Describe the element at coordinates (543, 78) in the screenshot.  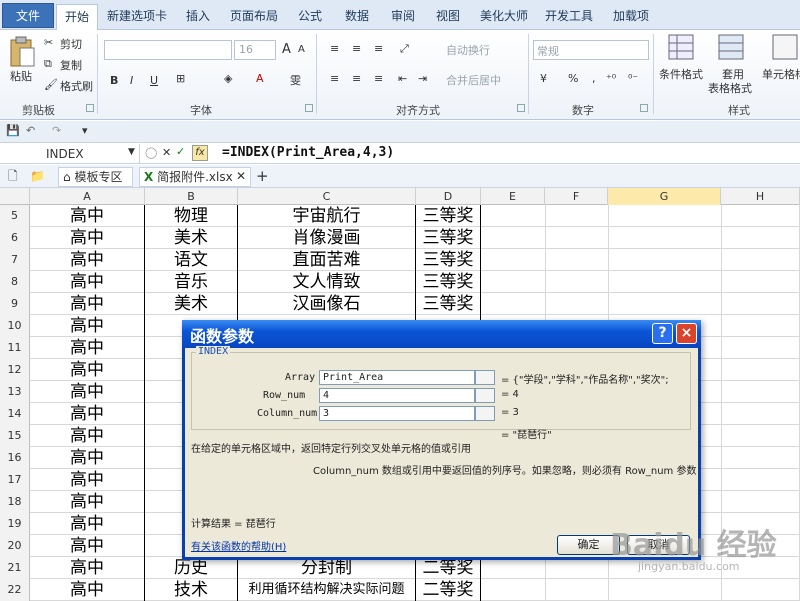
I see `currency-icon: ¥` at that location.